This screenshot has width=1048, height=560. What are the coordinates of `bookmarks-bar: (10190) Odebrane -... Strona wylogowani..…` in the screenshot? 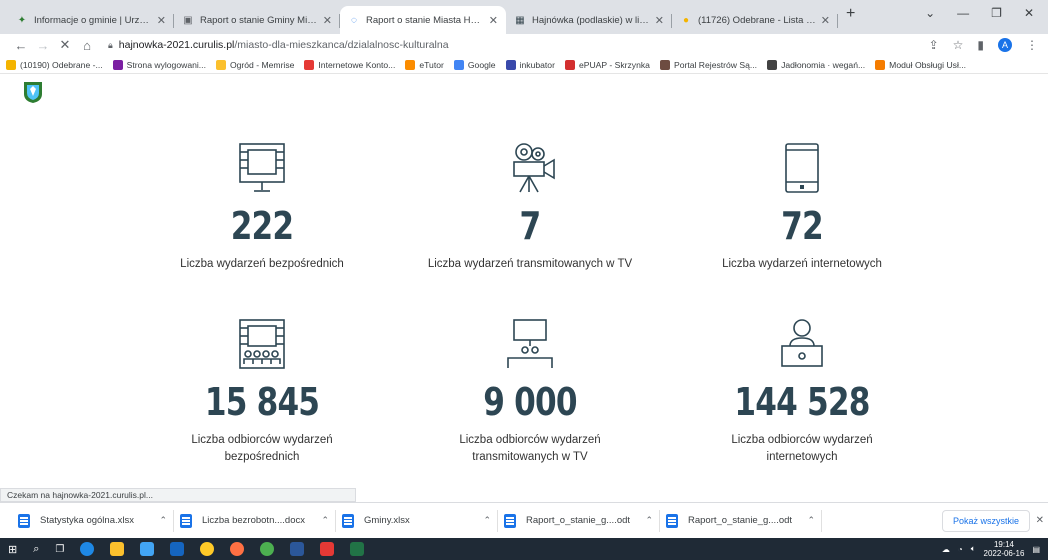 It's located at (524, 65).